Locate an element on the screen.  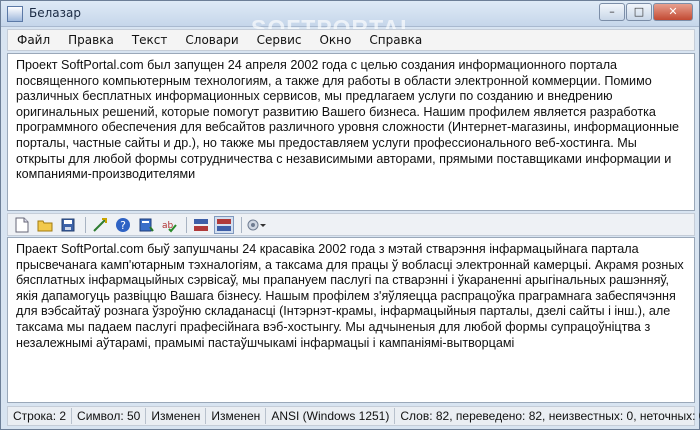
translate-icon is located at coordinates (100, 224).